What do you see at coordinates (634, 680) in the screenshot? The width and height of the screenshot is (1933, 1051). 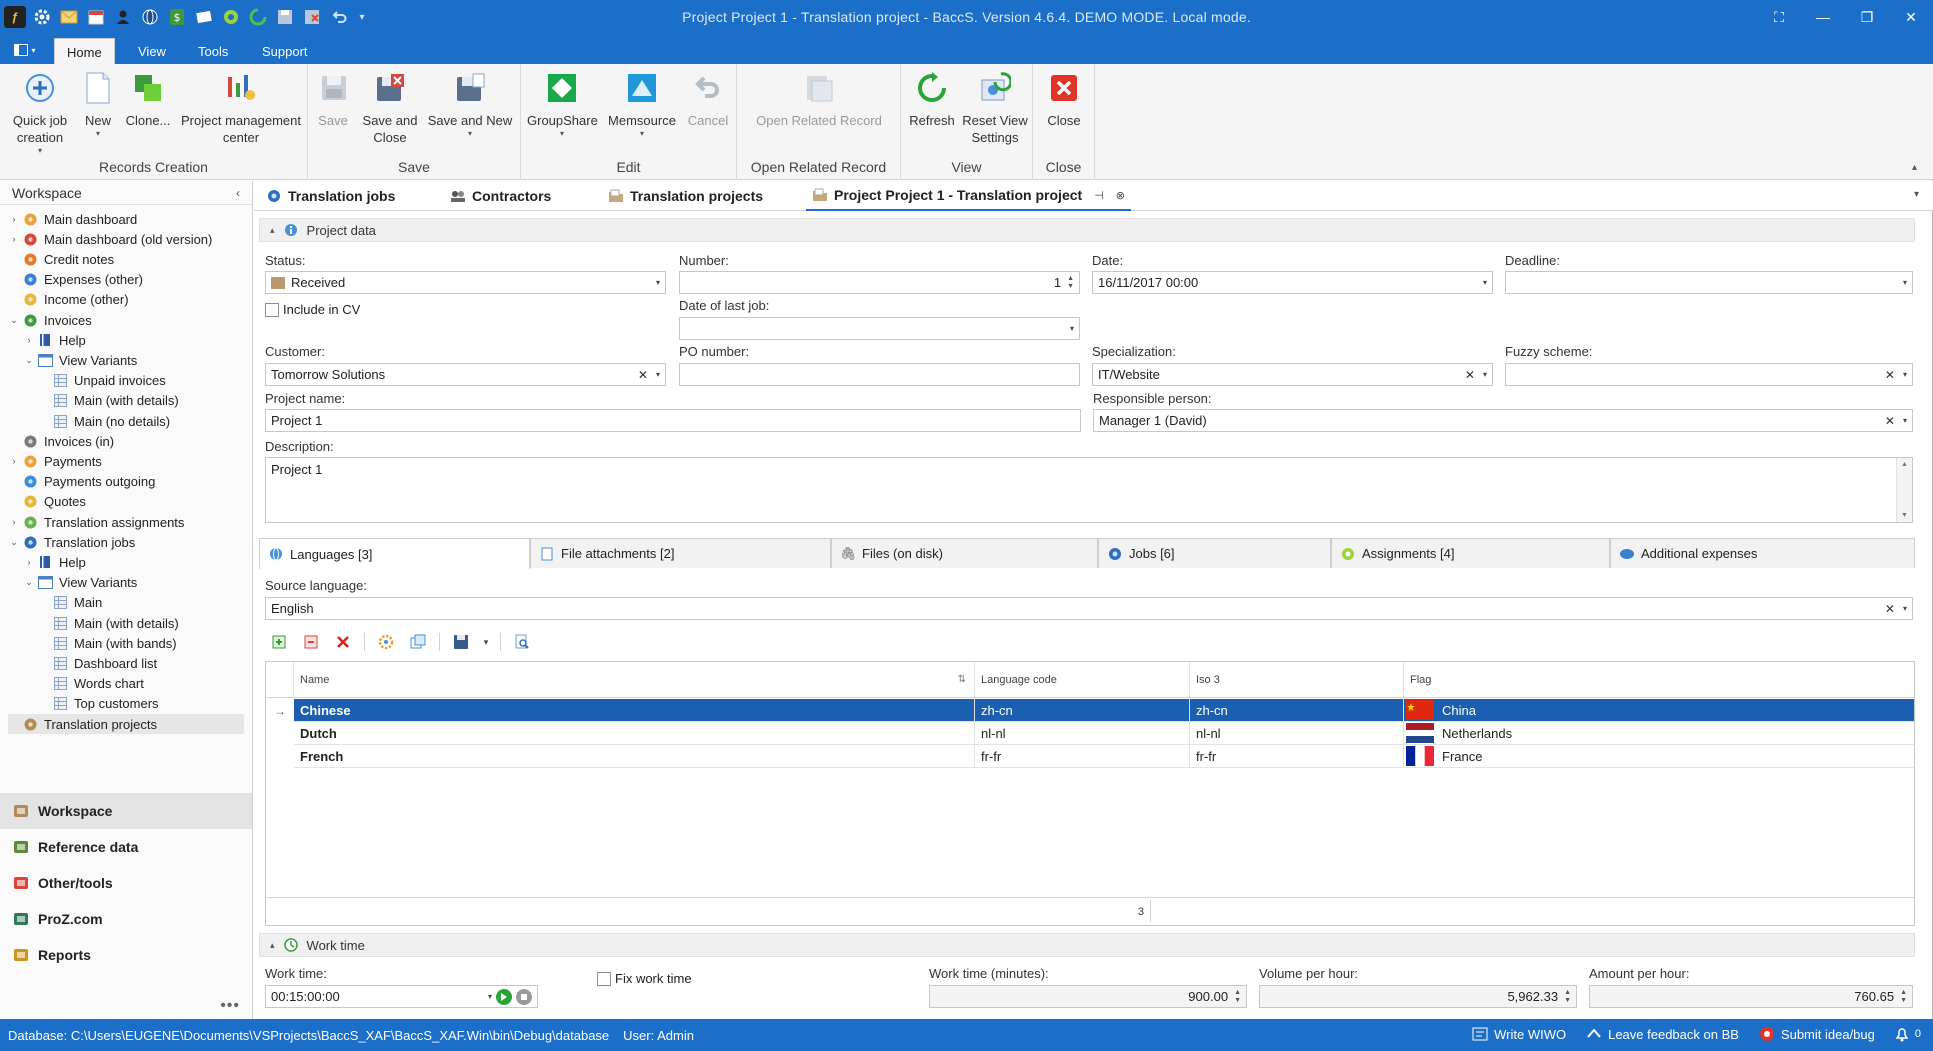 I see `column-header-name: Name ⇅` at bounding box center [634, 680].